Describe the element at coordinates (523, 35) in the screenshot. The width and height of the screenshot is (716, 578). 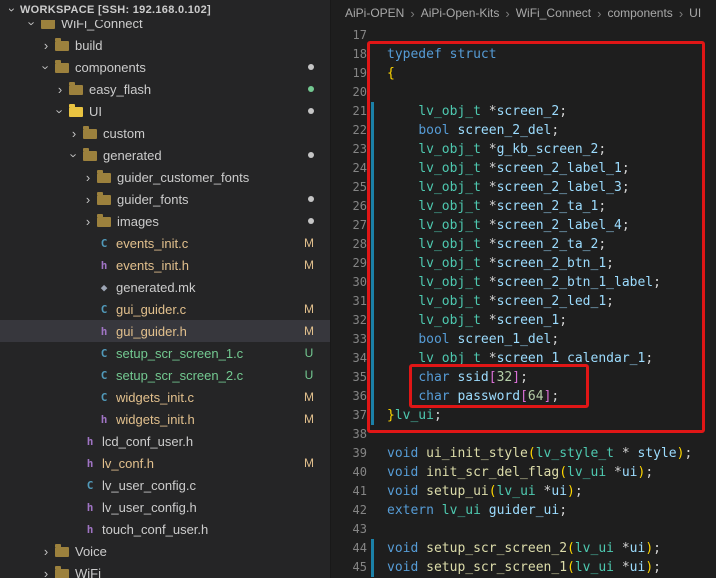
I see `code-line: 17` at that location.